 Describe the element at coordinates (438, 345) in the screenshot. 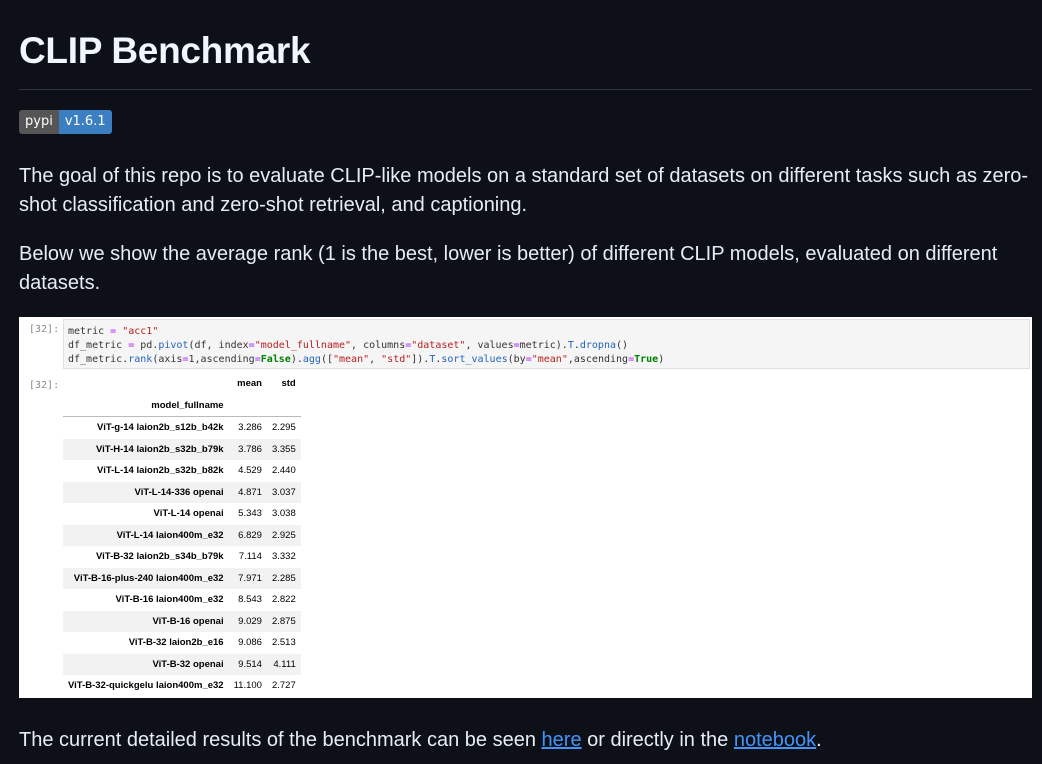

I see `str: "dataset"` at that location.